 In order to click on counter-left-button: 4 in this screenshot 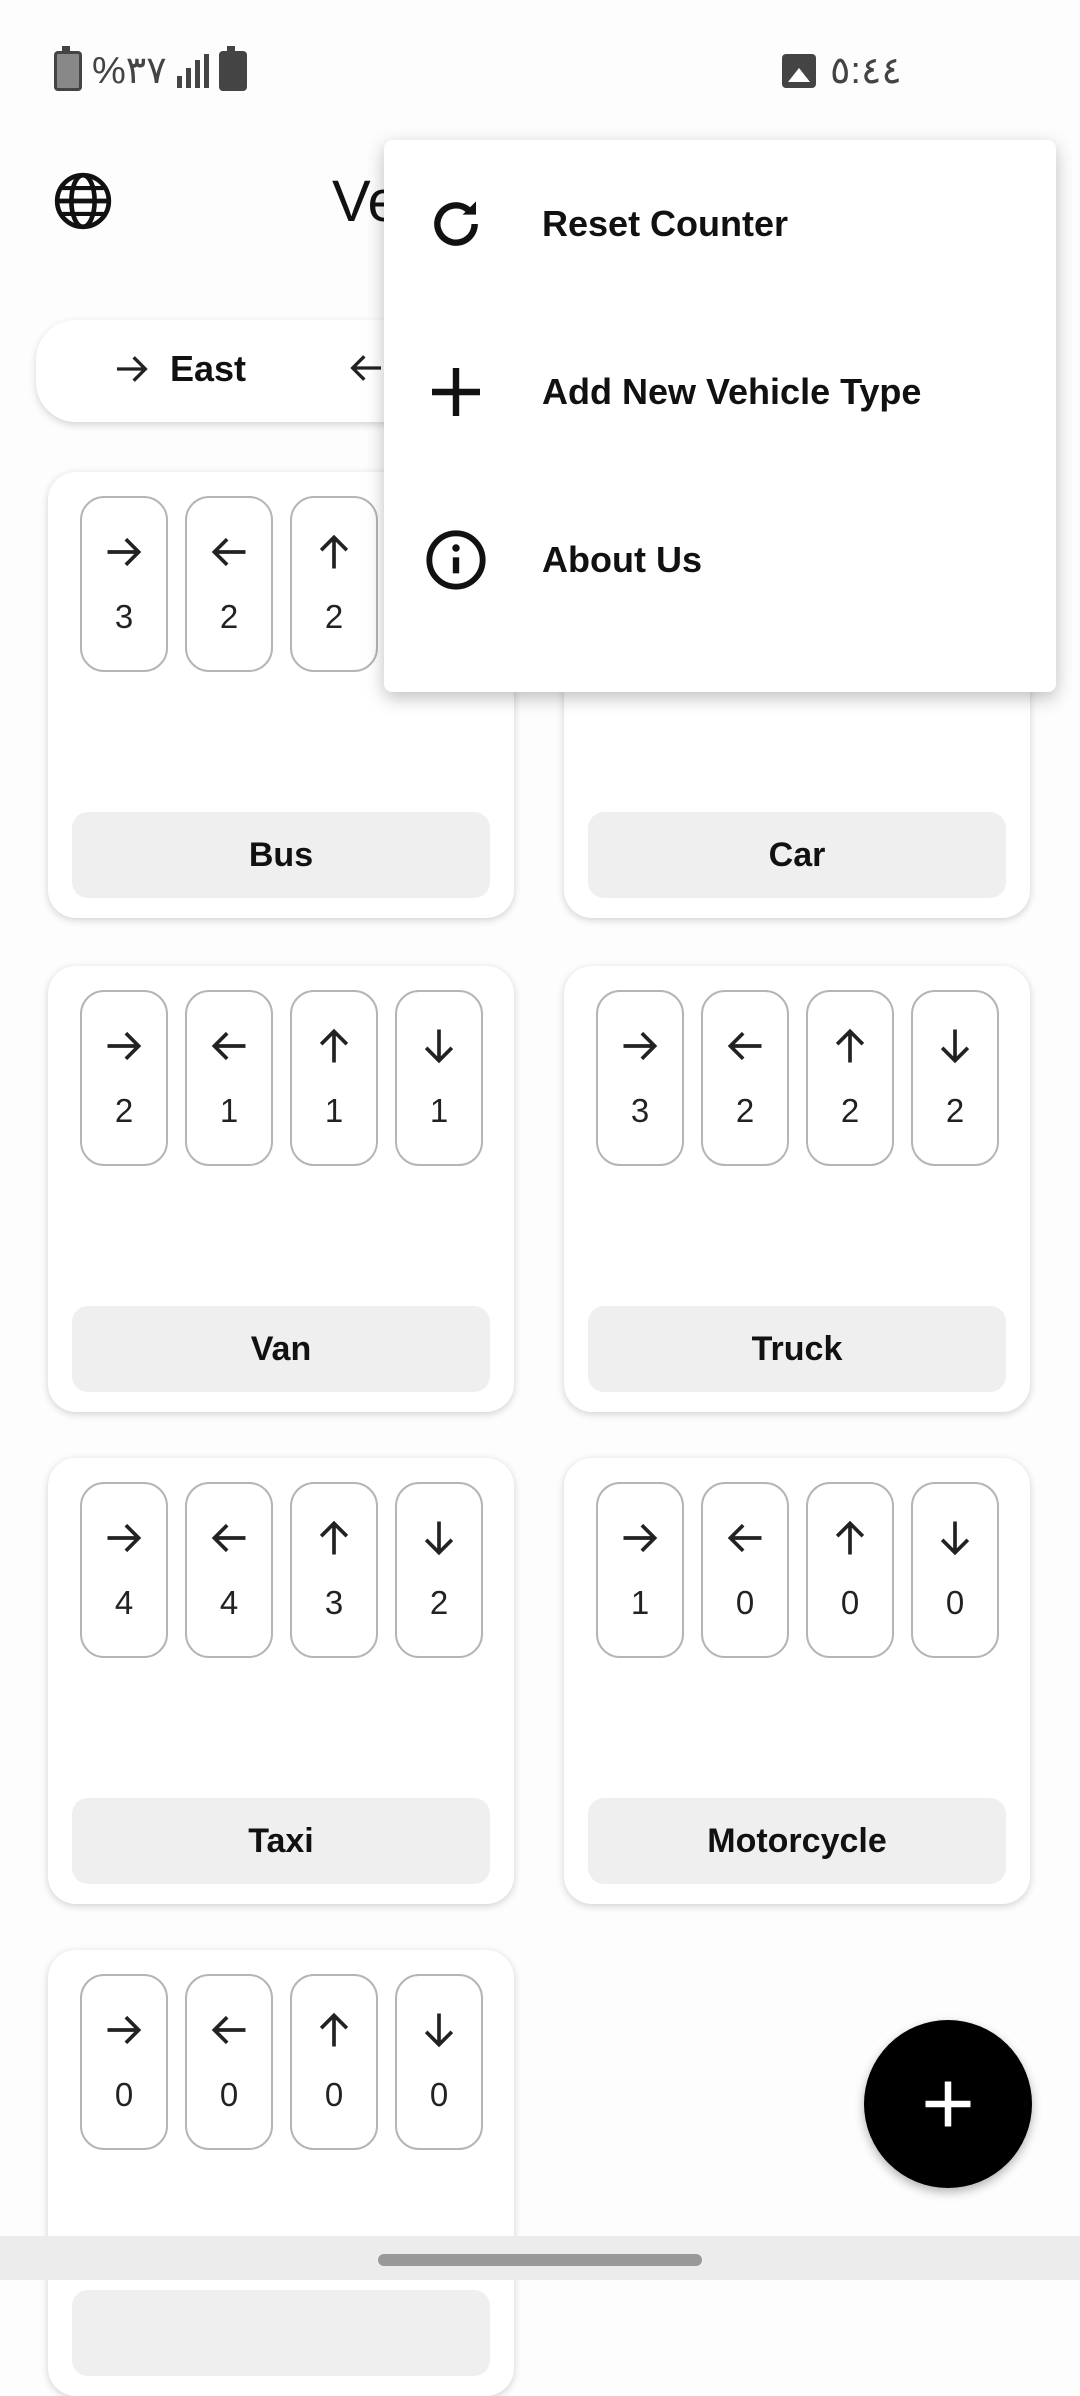, I will do `click(229, 1570)`.